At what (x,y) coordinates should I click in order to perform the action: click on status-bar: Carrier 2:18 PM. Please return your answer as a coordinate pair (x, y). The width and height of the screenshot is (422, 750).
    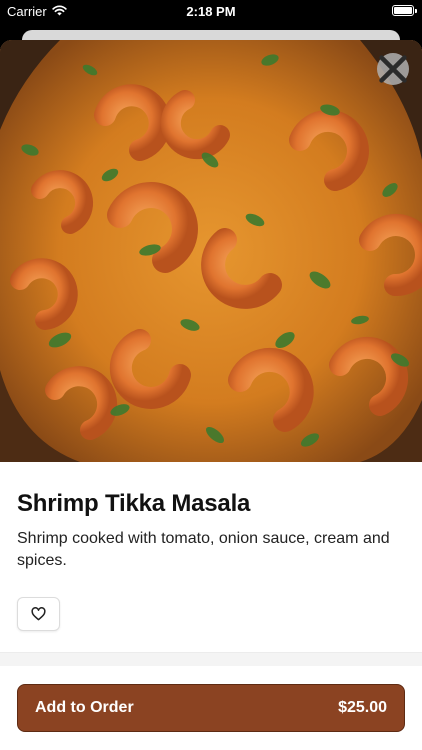
    Looking at the image, I should click on (211, 11).